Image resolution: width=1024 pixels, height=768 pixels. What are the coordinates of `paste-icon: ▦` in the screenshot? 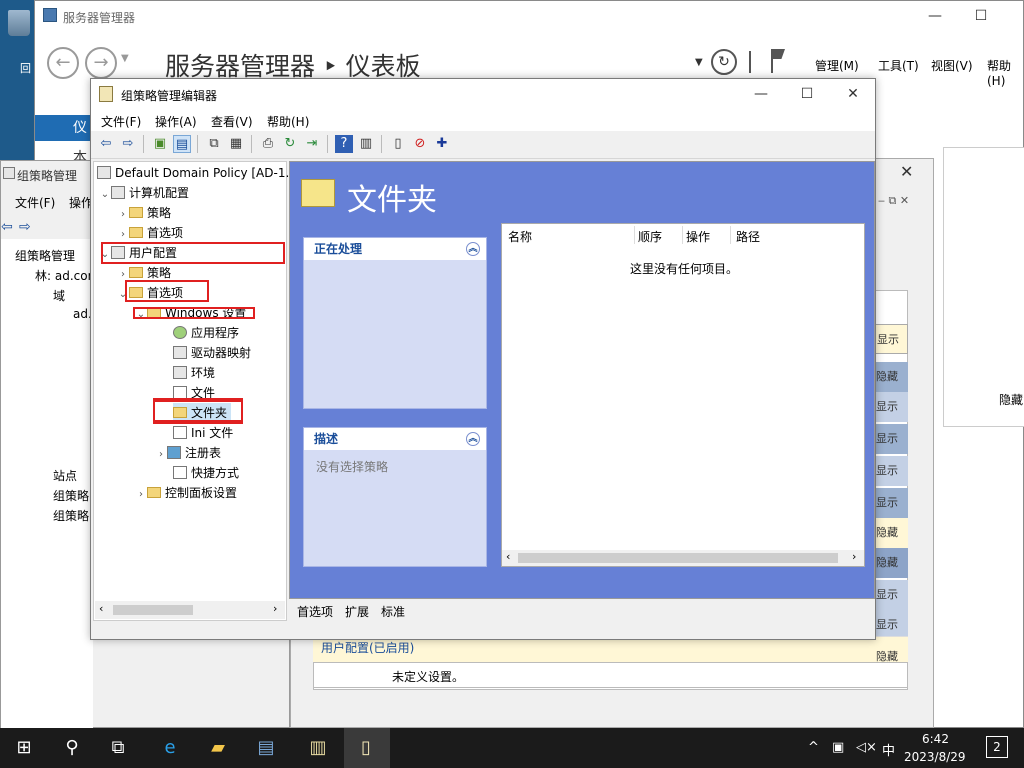 It's located at (236, 144).